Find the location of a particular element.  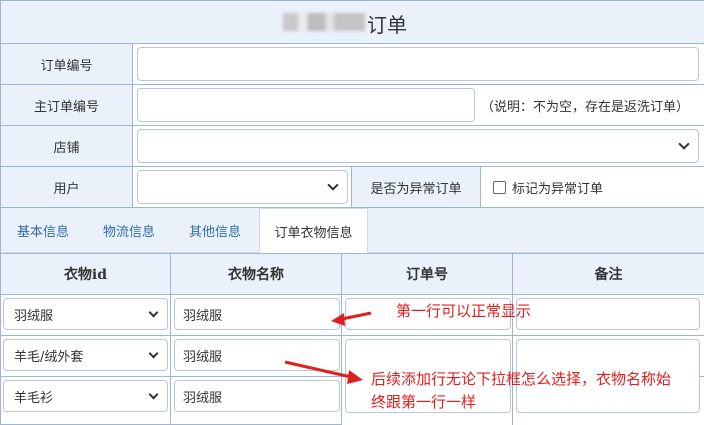

annotation-later-rows-line1: 后续添加行无论下拉框怎么选择，衣物名称始 is located at coordinates (521, 379).